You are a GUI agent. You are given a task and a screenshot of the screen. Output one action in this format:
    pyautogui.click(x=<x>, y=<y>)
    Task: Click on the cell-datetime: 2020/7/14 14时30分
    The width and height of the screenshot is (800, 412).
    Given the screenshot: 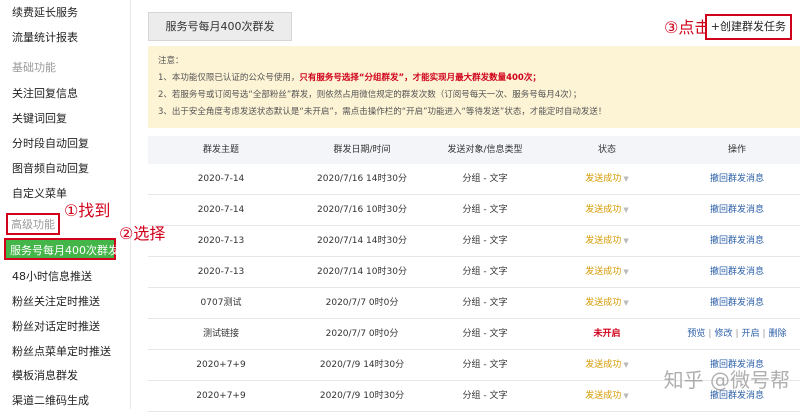 What is the action you would take?
    pyautogui.click(x=362, y=241)
    